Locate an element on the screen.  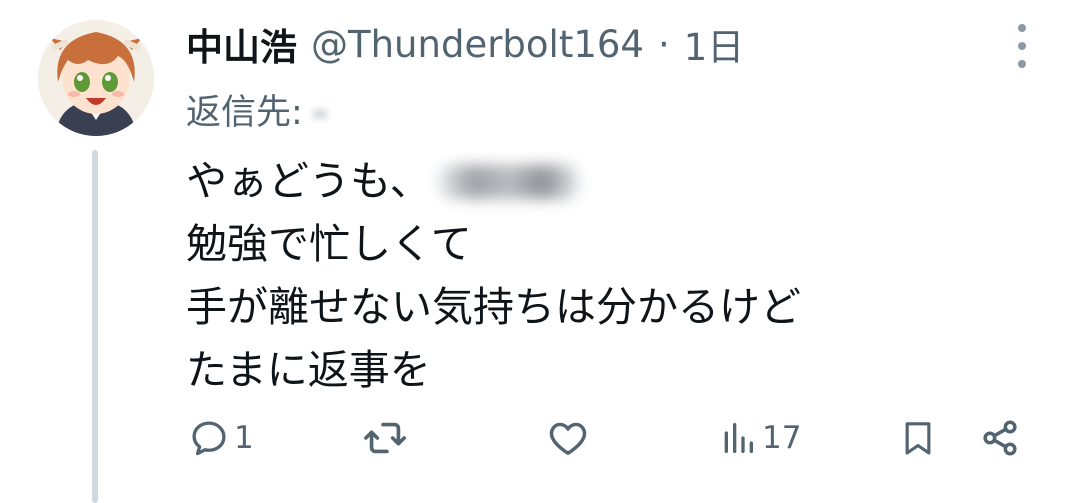
reply-to: 返信先: is located at coordinates (256, 109).